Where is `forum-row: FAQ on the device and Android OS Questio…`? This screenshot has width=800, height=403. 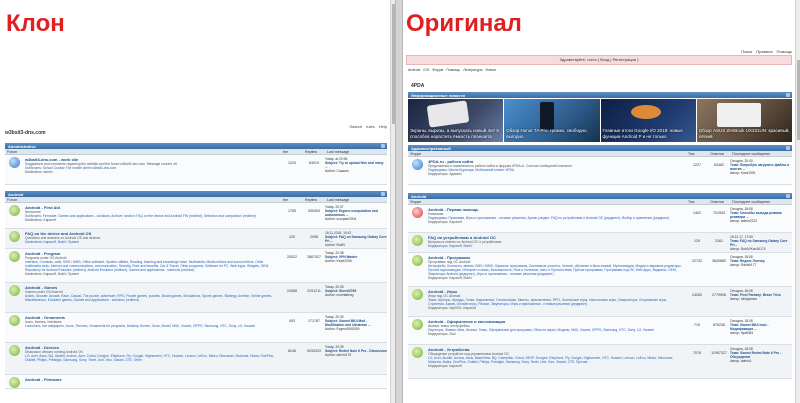 forum-row: FAQ on the device and Android OS Questio… is located at coordinates (196, 239).